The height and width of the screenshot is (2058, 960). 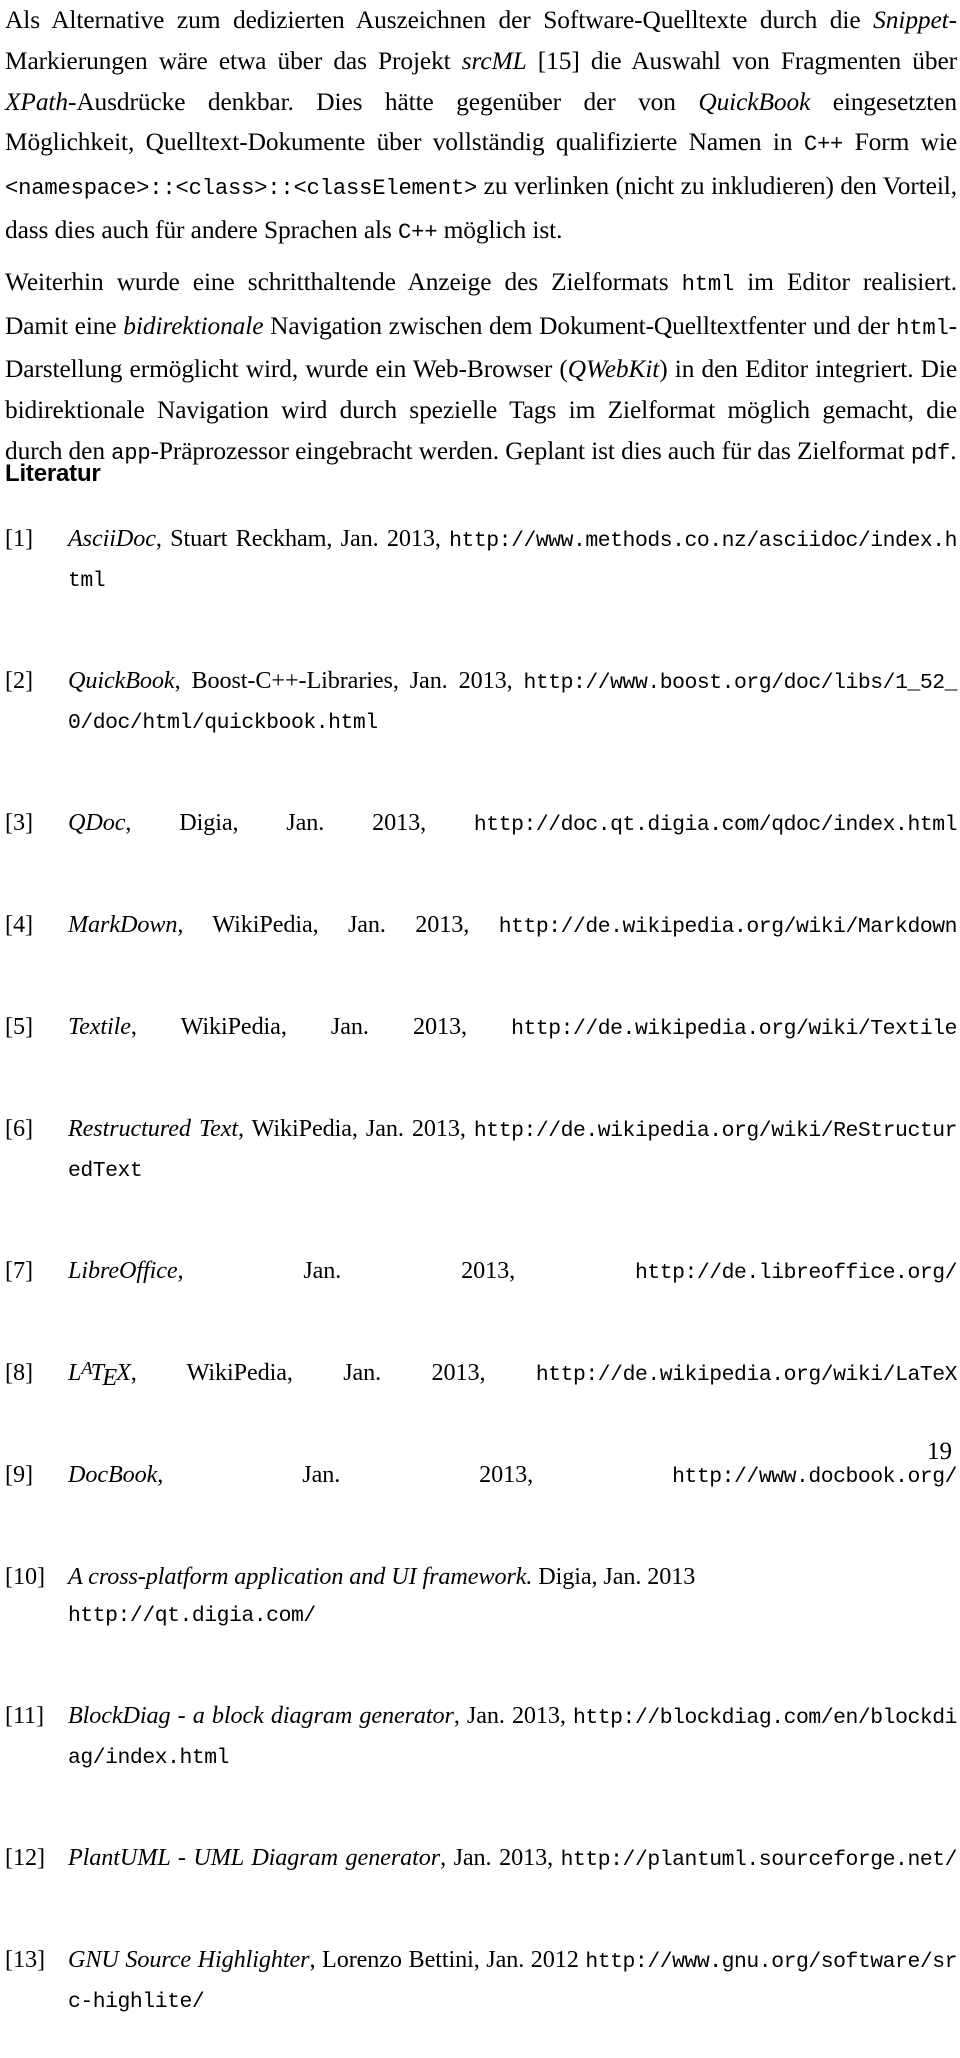 What do you see at coordinates (19, 680) in the screenshot?
I see `reference-label: [2]` at bounding box center [19, 680].